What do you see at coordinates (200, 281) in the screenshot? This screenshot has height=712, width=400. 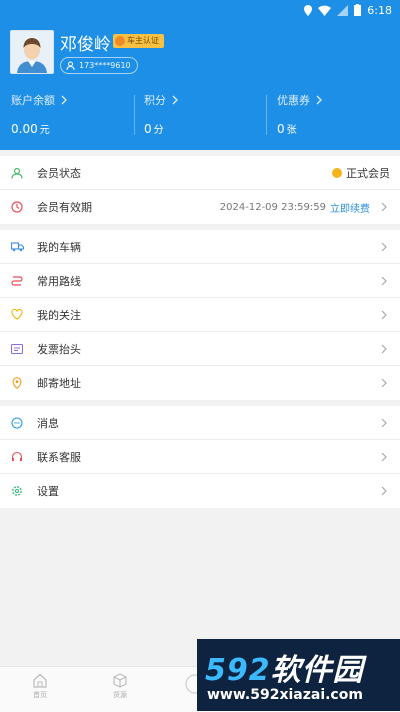 I see `menu-item-routes: 常用路线` at bounding box center [200, 281].